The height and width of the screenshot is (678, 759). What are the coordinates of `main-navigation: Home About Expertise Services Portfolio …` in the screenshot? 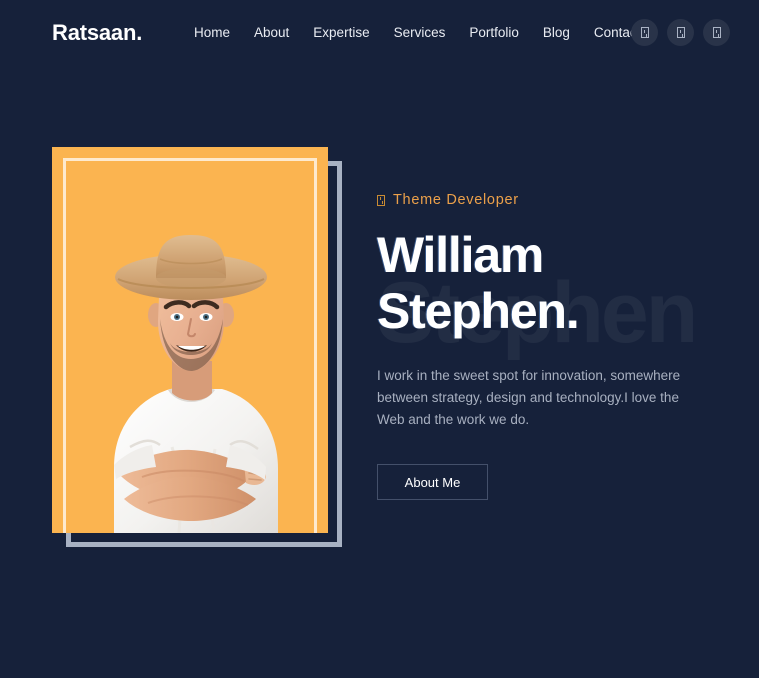 It's located at (417, 33).